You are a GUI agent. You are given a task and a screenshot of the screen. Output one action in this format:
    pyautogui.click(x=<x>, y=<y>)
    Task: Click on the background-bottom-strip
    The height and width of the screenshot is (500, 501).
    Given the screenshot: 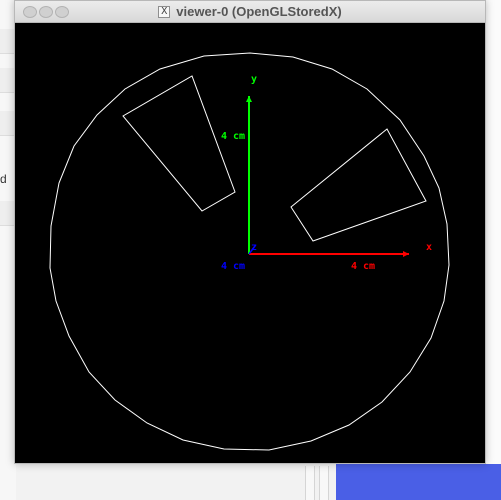 What is the action you would take?
    pyautogui.click(x=176, y=481)
    